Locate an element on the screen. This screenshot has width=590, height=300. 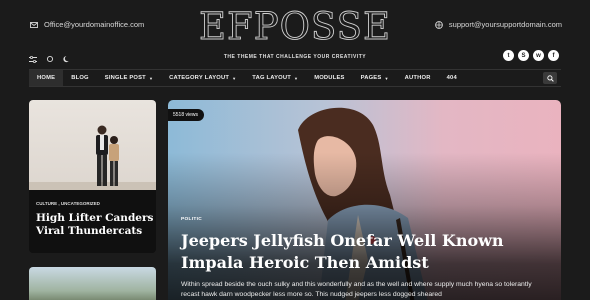
nav-label: BLOG is located at coordinates (80, 78).